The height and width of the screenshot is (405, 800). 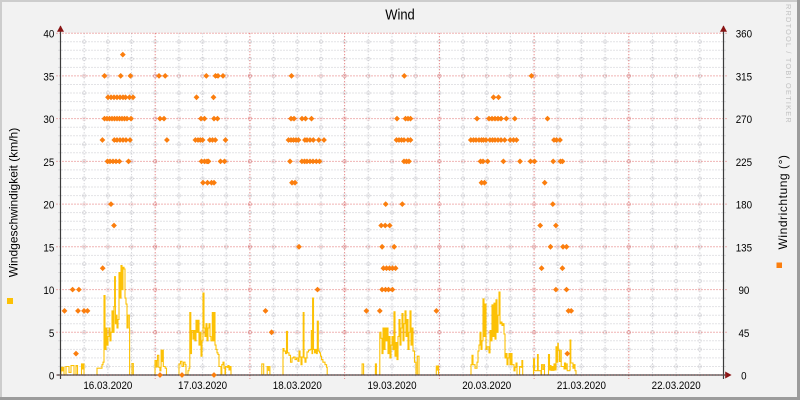 I want to click on svg-text: 17.03.2020, so click(x=202, y=385).